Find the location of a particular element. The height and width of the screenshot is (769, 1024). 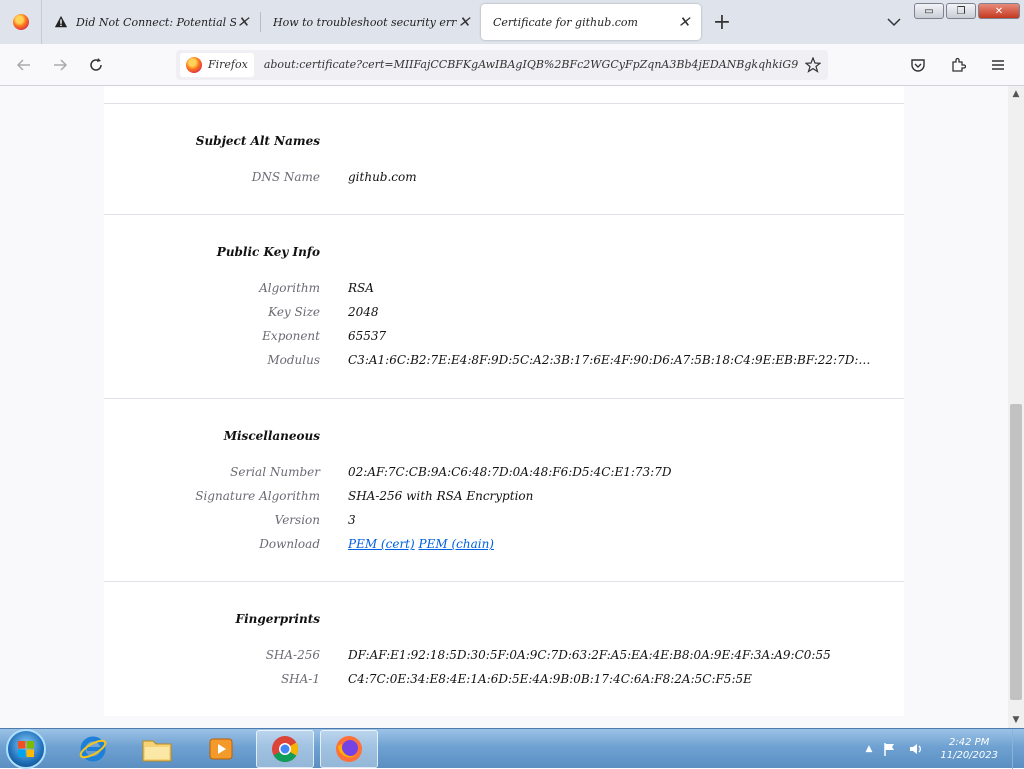

taskbar-chrome is located at coordinates (285, 748).